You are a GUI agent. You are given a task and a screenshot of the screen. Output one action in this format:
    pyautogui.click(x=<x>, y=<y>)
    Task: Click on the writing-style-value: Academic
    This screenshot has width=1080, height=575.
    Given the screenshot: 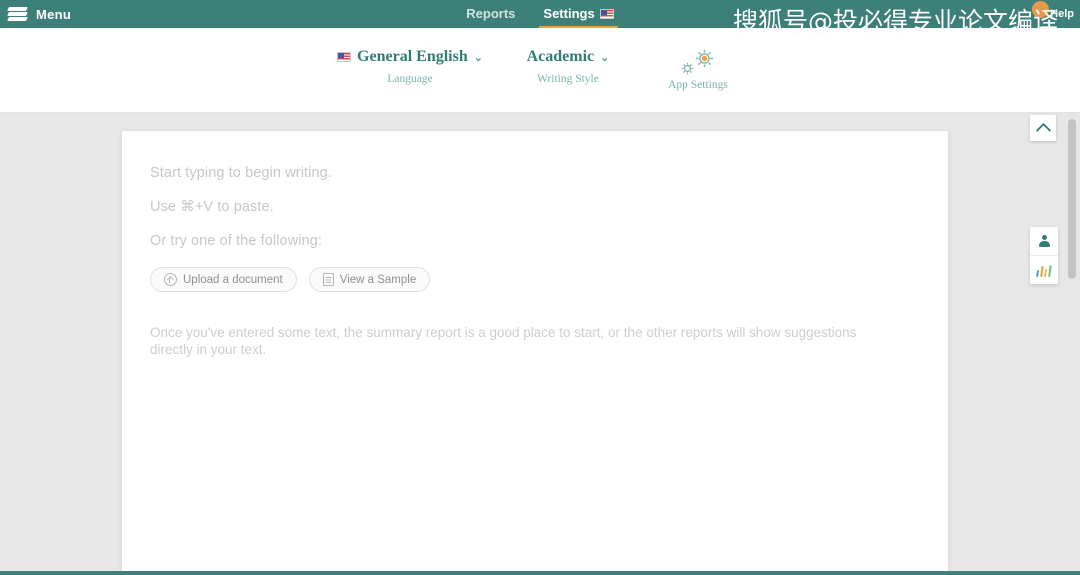 What is the action you would take?
    pyautogui.click(x=560, y=56)
    